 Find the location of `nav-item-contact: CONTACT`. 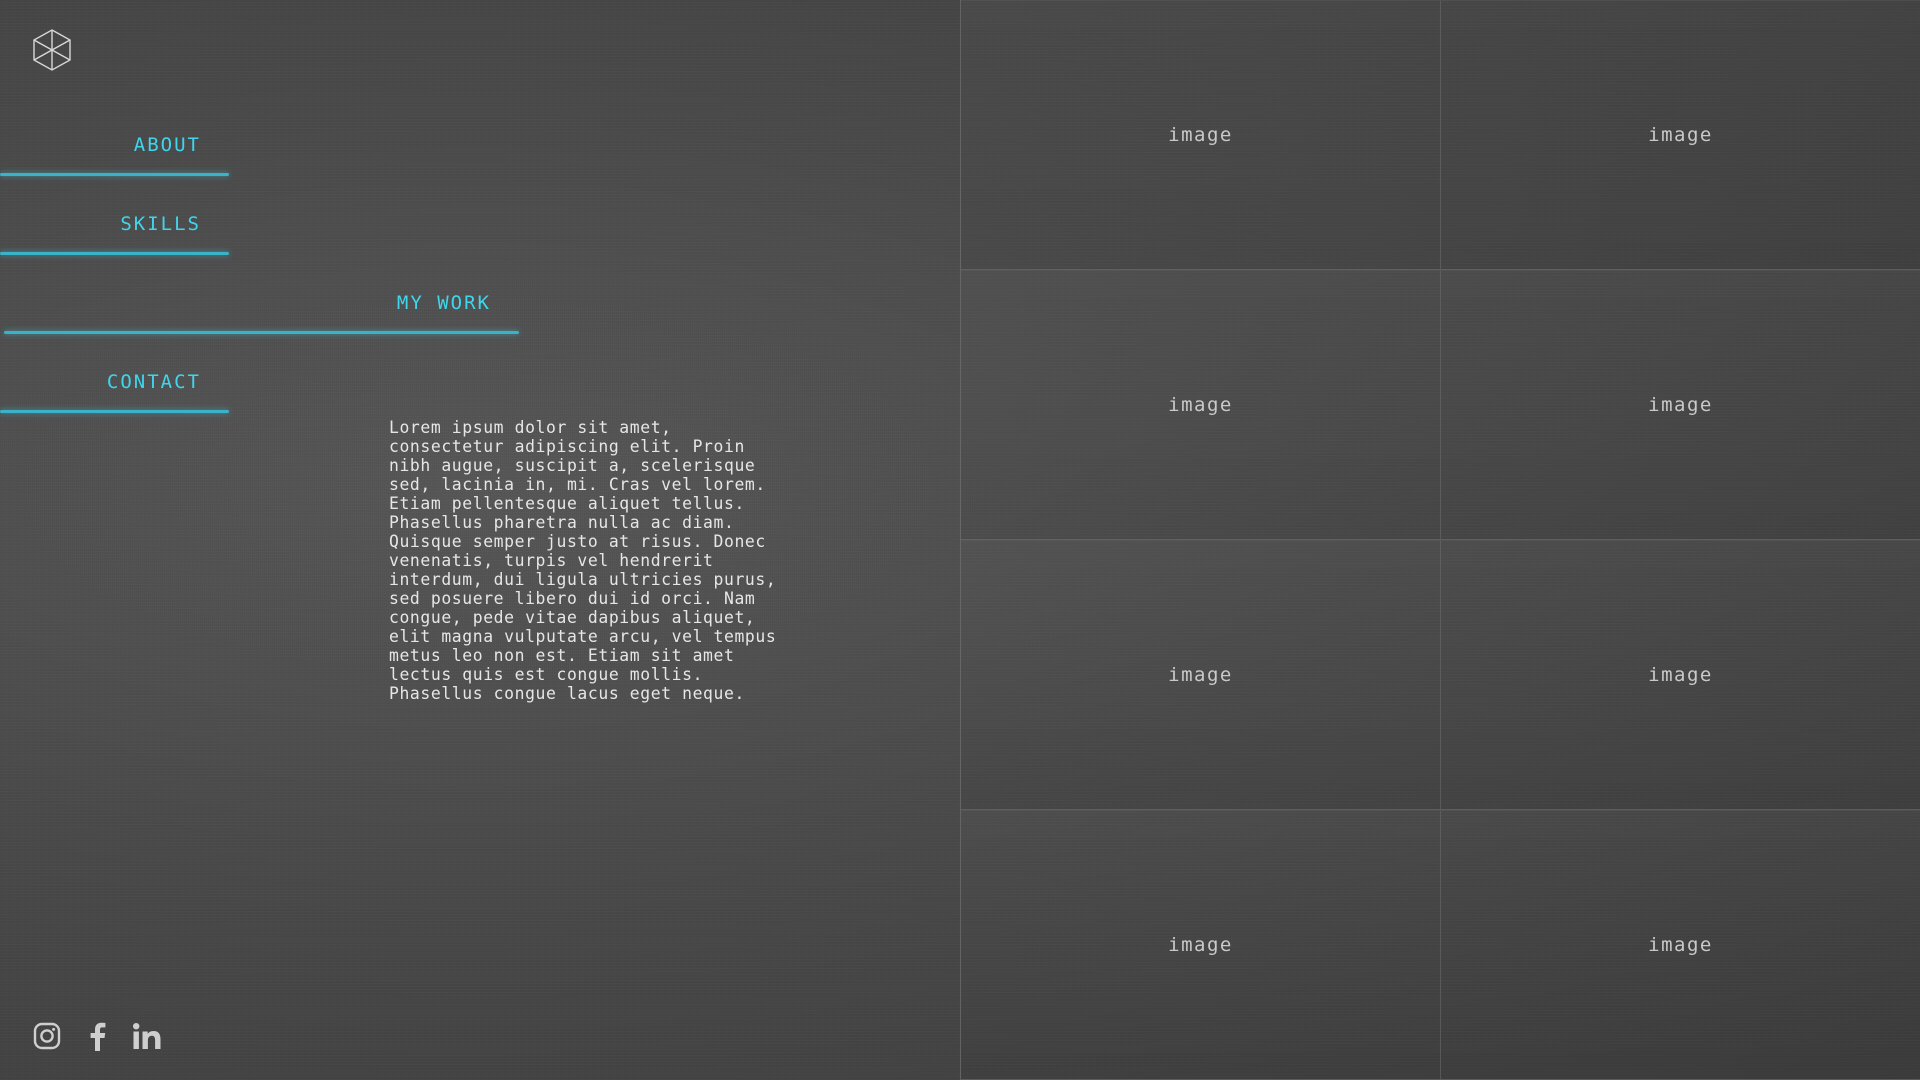

nav-item-contact: CONTACT is located at coordinates (114, 392).